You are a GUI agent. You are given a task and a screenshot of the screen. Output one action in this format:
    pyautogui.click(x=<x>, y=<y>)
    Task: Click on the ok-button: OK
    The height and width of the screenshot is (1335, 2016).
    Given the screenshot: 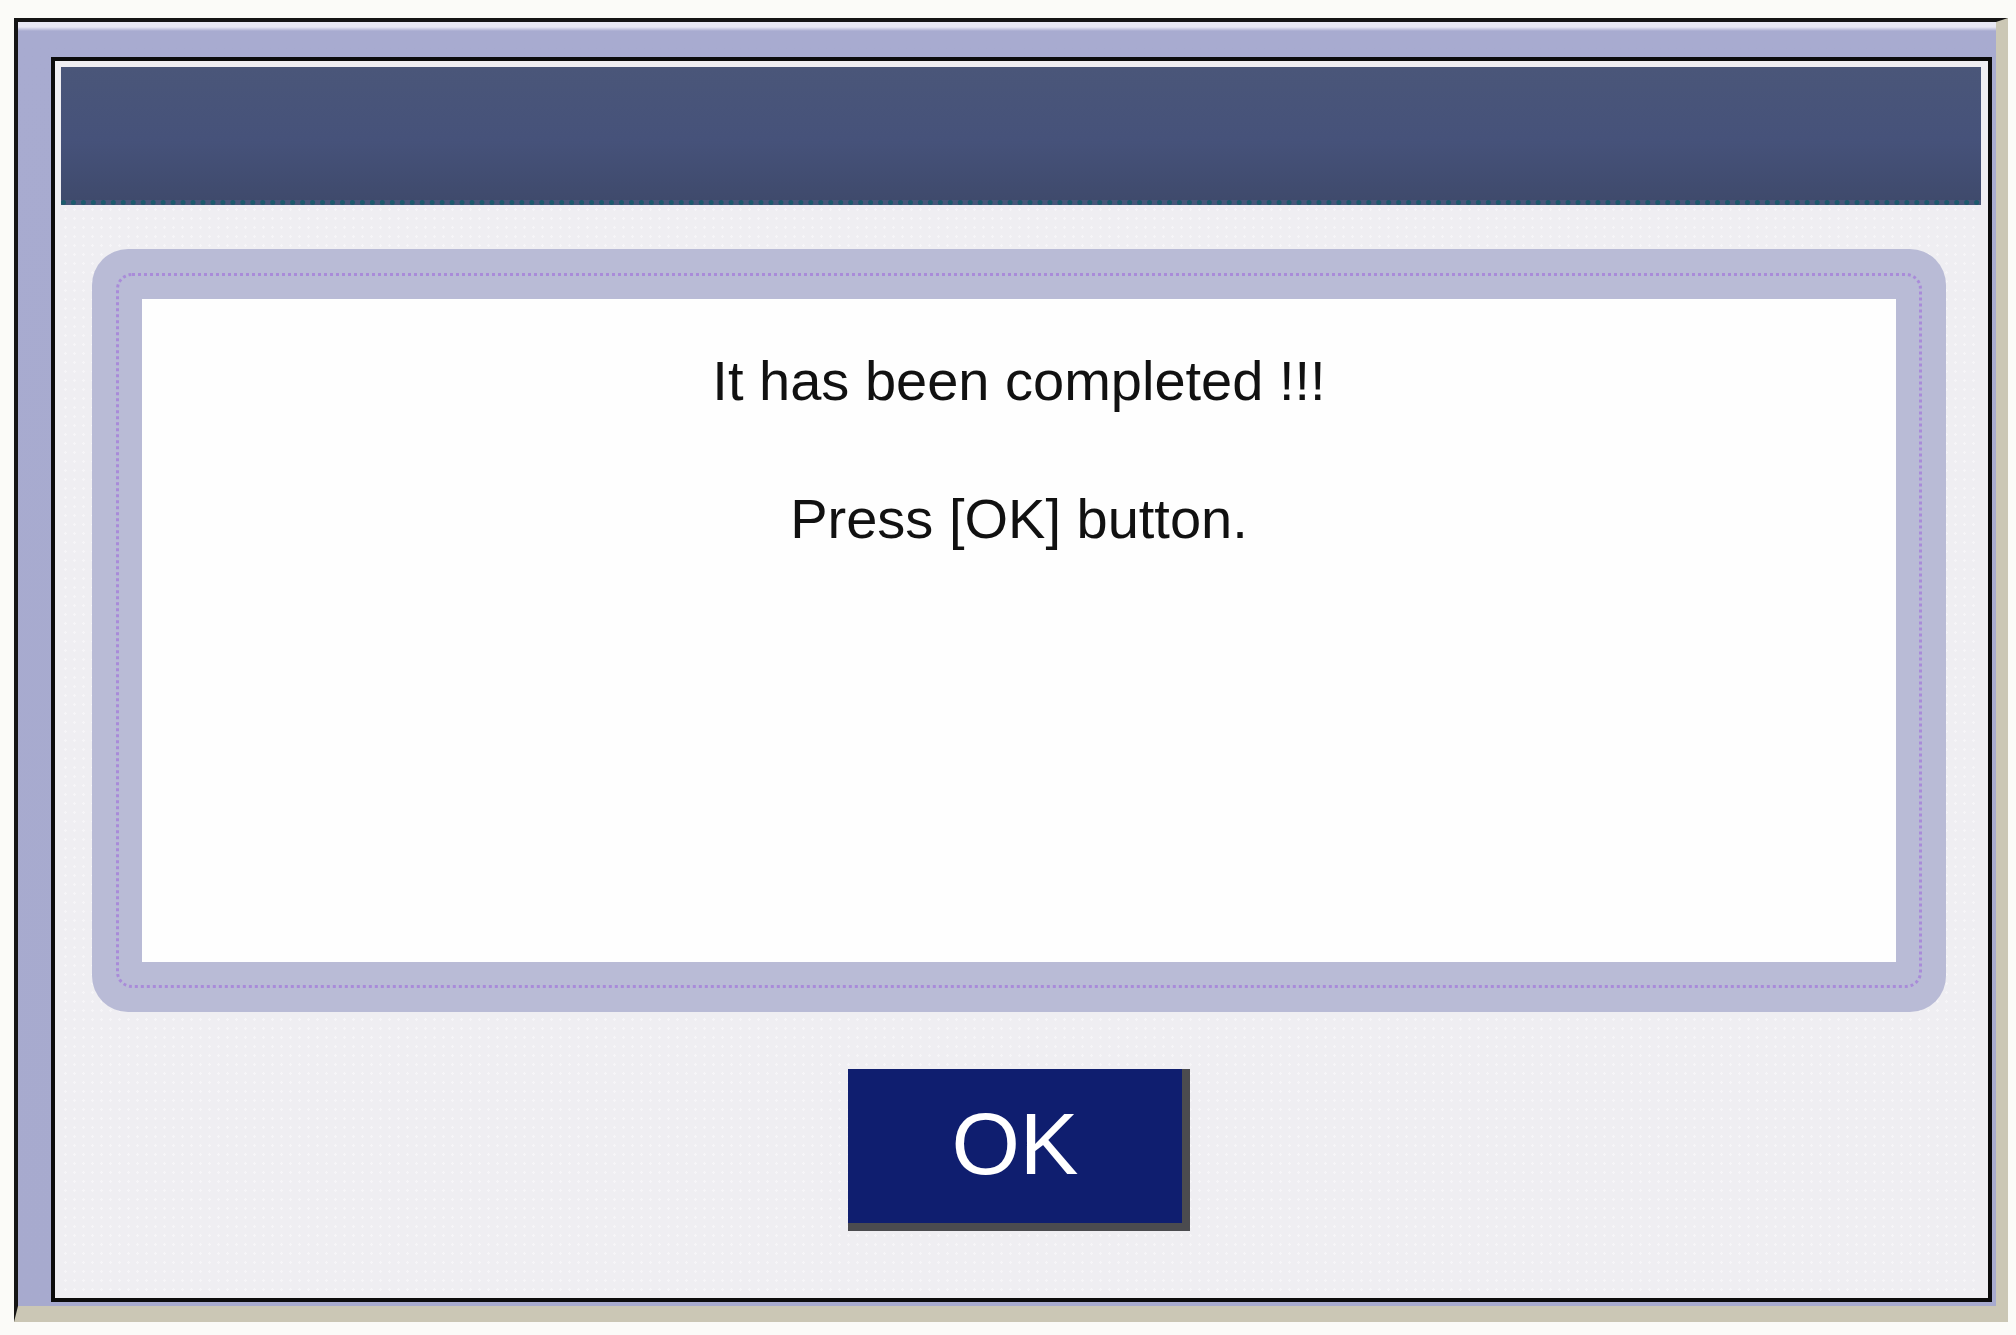 What is the action you would take?
    pyautogui.click(x=1019, y=1150)
    